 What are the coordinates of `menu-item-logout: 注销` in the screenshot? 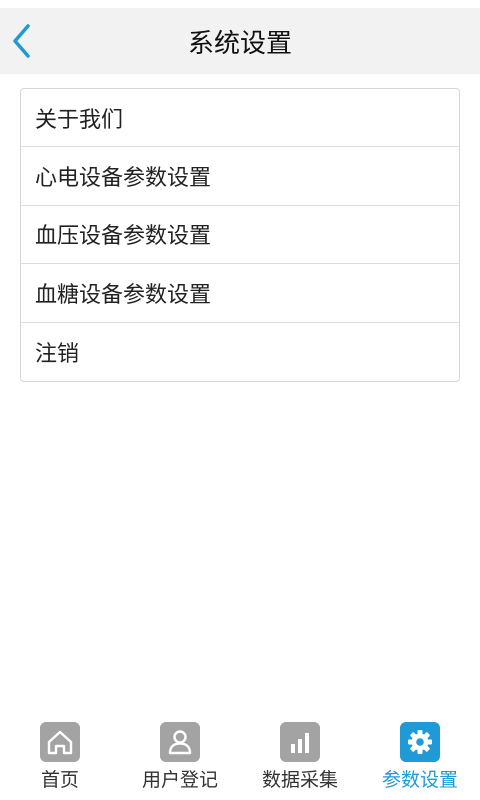 It's located at (240, 352).